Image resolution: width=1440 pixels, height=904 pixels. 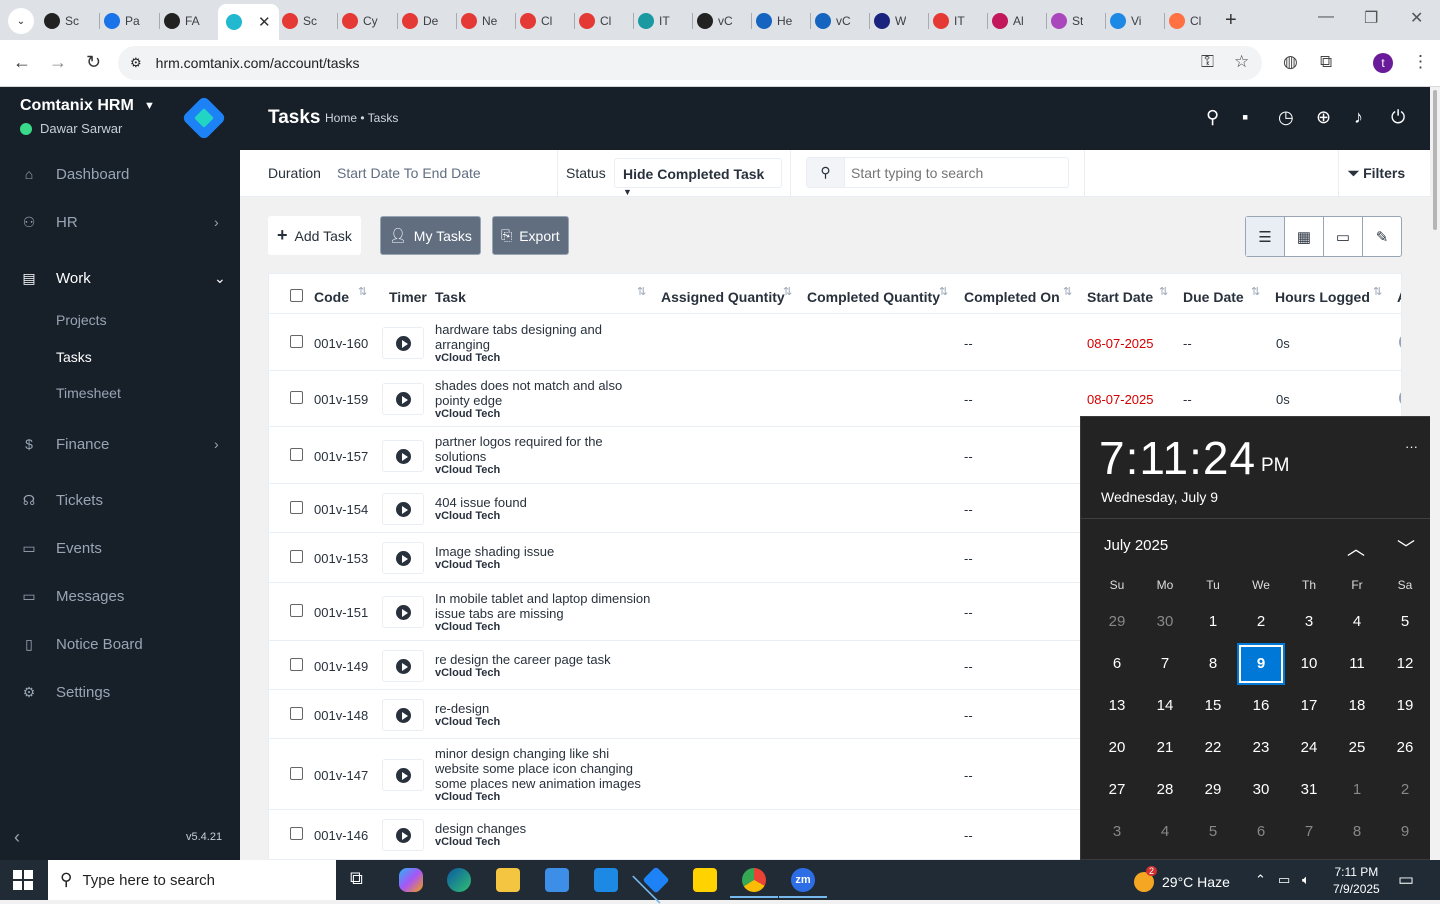 What do you see at coordinates (1383, 63) in the screenshot?
I see `profile-avatar: t` at bounding box center [1383, 63].